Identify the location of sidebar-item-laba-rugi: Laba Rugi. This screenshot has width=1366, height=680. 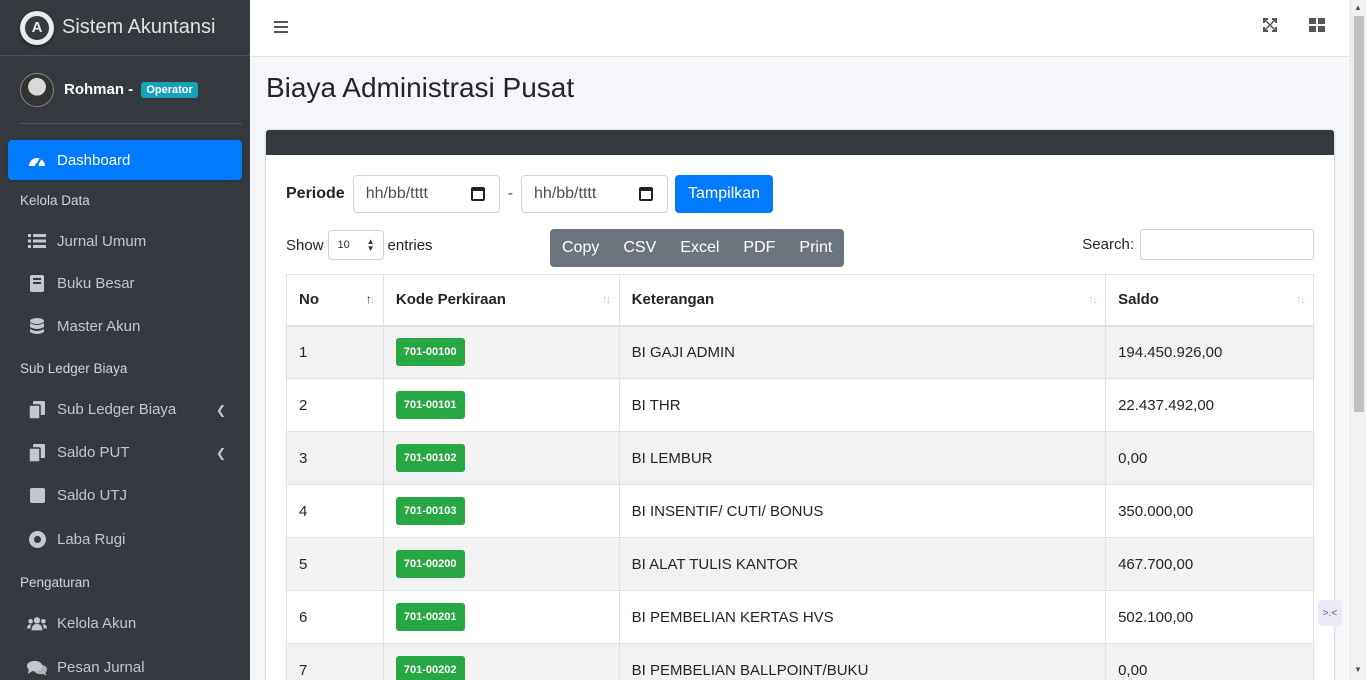
(125, 539).